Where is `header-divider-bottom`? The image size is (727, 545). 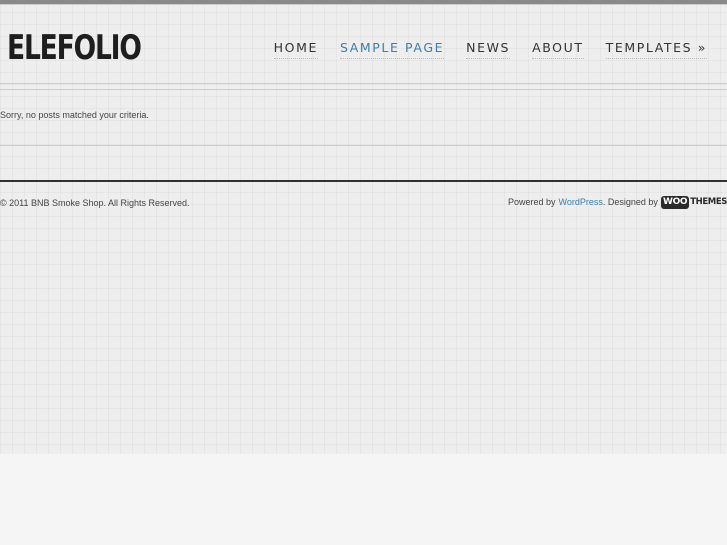 header-divider-bottom is located at coordinates (363, 89).